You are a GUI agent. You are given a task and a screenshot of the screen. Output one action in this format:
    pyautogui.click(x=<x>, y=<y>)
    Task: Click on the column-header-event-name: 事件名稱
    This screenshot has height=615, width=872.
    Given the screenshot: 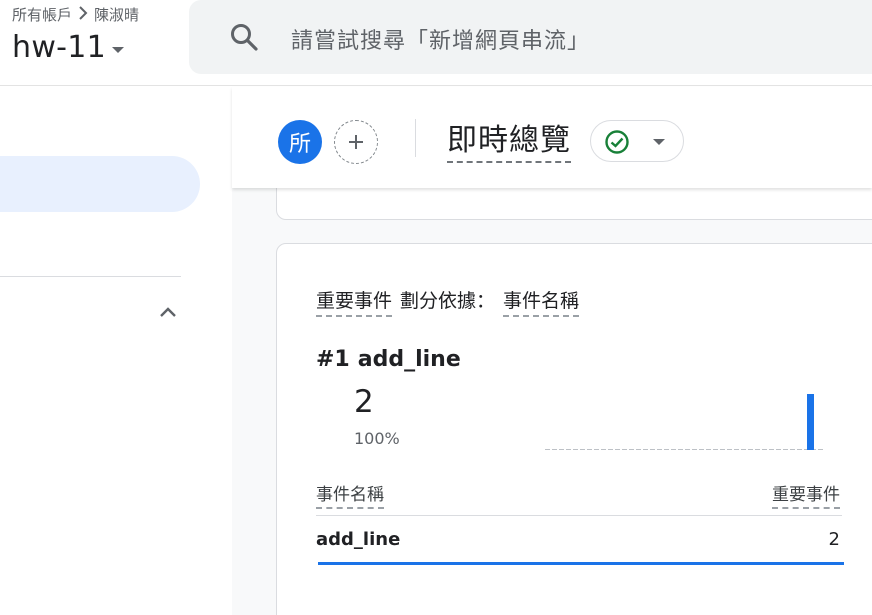 What is the action you would take?
    pyautogui.click(x=350, y=494)
    